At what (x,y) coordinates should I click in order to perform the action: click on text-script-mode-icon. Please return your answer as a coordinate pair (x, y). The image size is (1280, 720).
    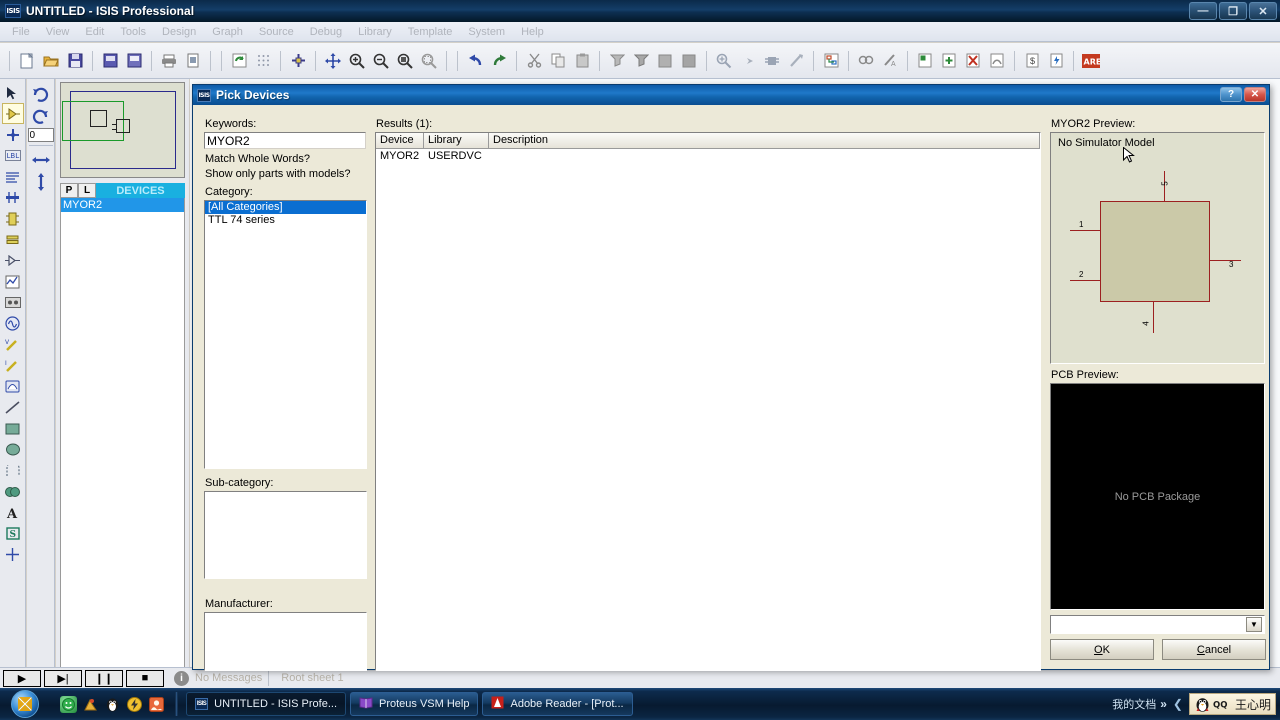
    Looking at the image, I should click on (13, 176).